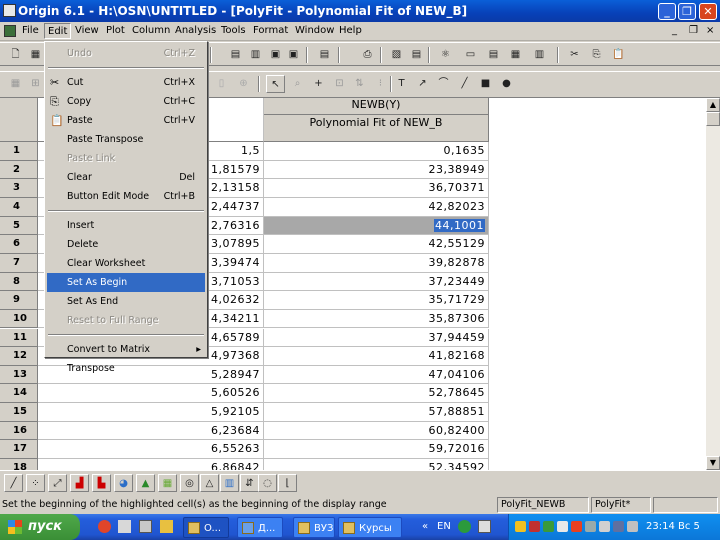 The width and height of the screenshot is (720, 540). Describe the element at coordinates (376, 263) in the screenshot. I see `cell-y: 39,82878` at that location.